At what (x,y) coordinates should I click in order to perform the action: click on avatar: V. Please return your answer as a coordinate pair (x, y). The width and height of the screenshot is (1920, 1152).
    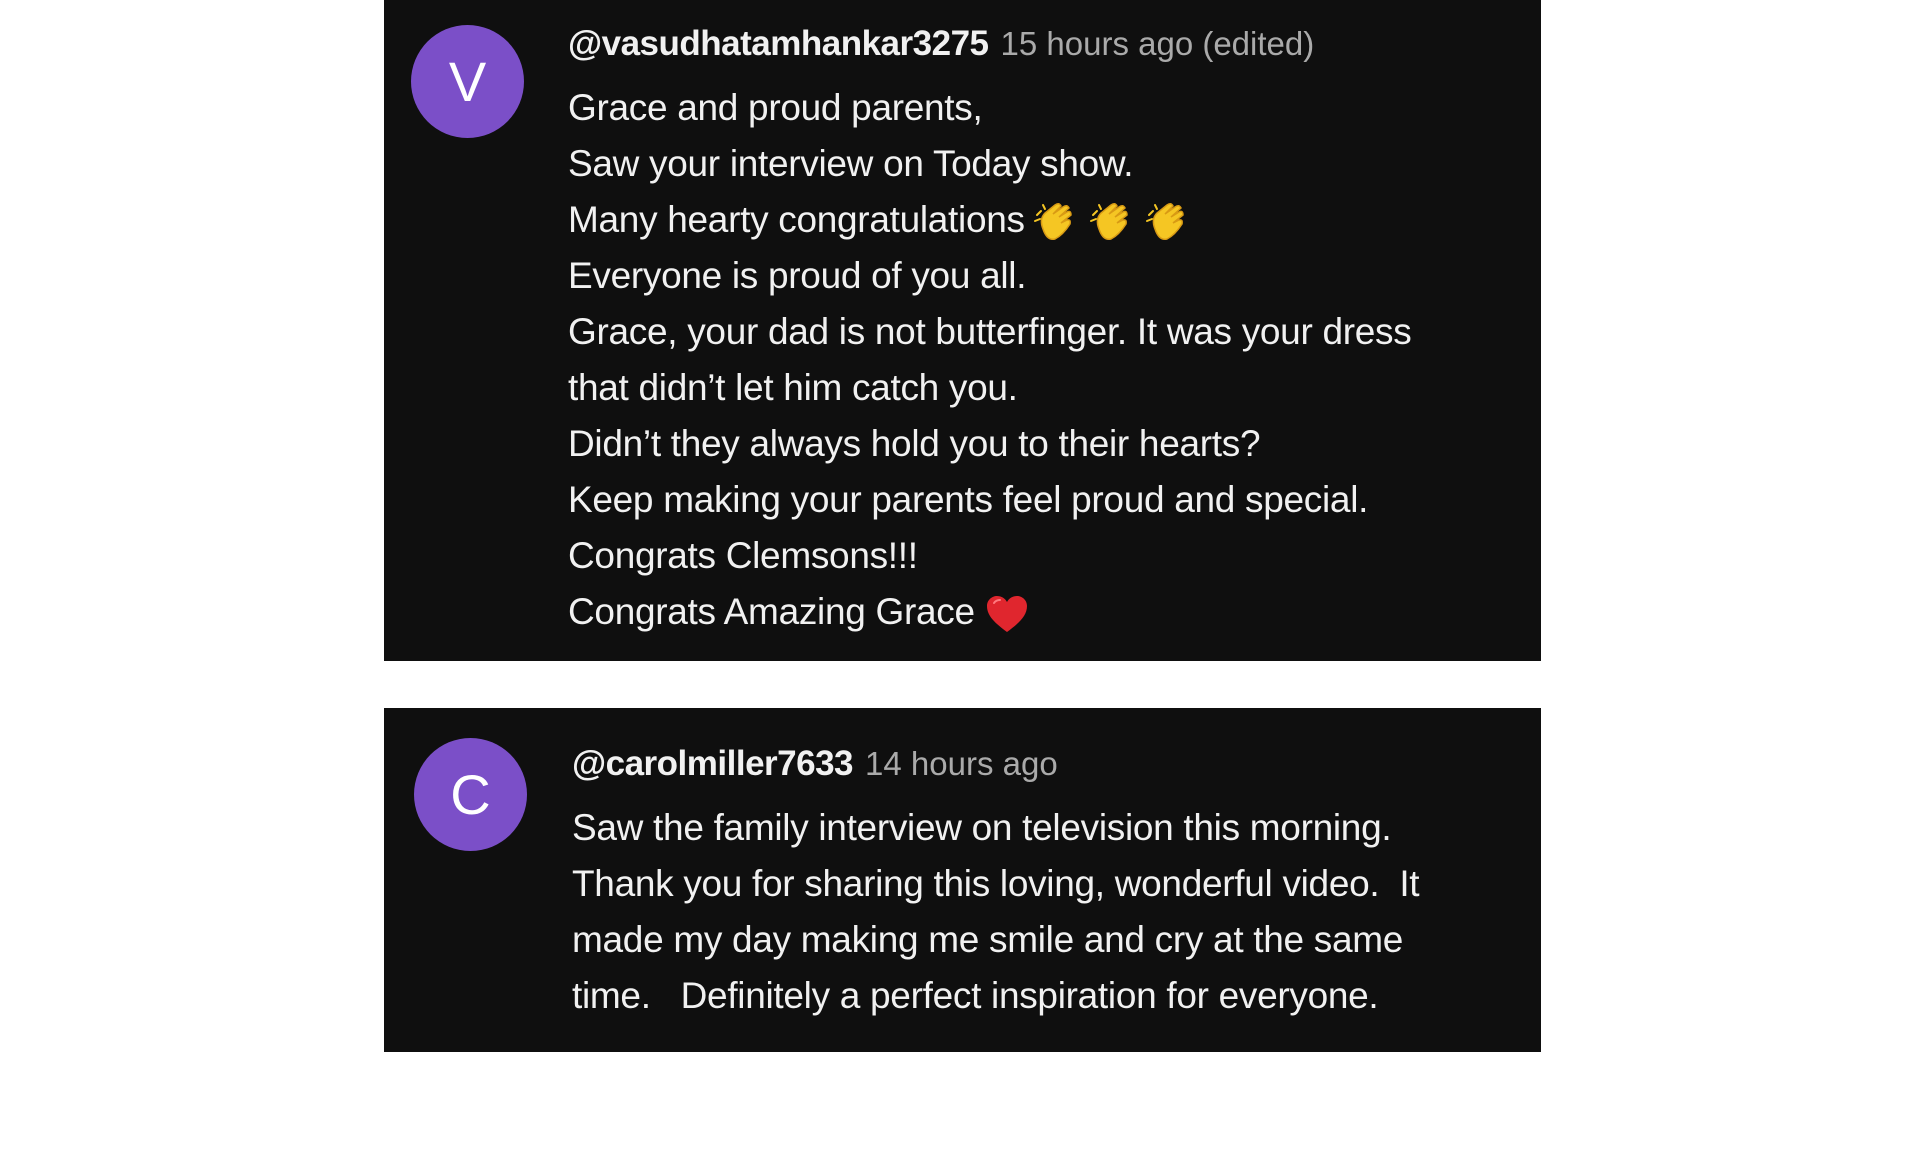
    Looking at the image, I should click on (467, 81).